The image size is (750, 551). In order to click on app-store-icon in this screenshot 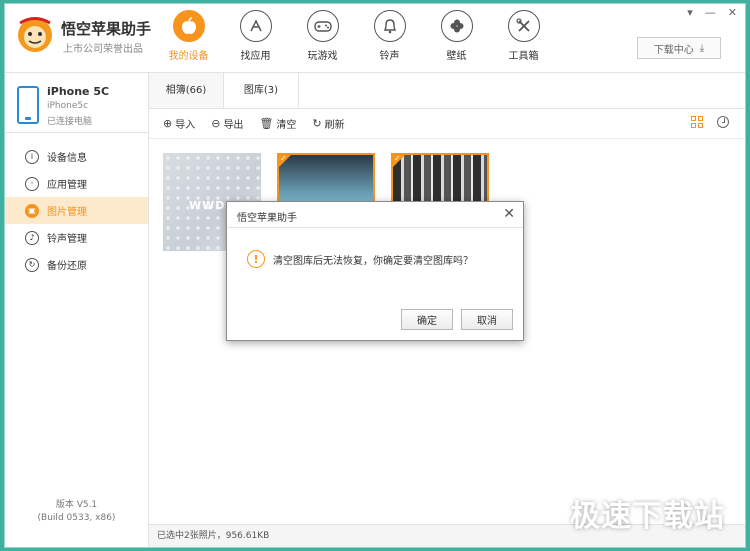, I will do `click(255, 26)`.